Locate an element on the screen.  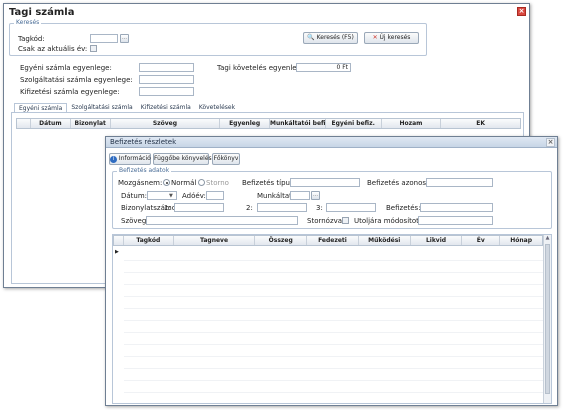
voucher-3-label: 3: is located at coordinates (319, 208).